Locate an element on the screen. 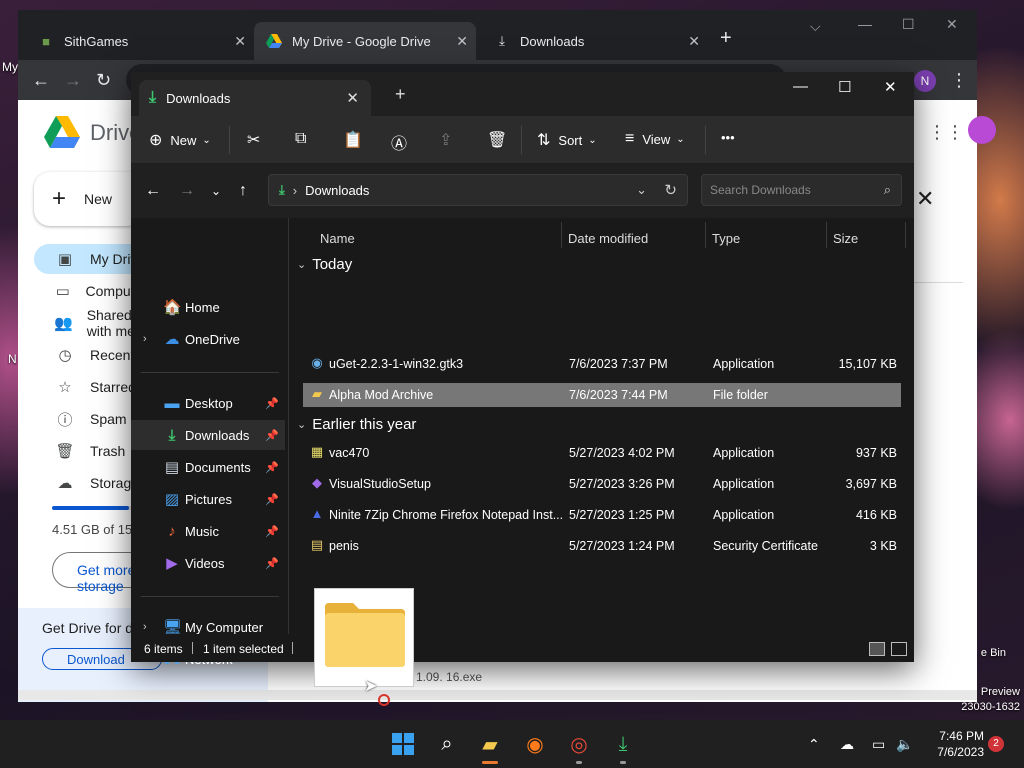 This screenshot has width=1024, height=768. explorer-tab-downloads: ⤓ Downloads ✕ is located at coordinates (255, 98).